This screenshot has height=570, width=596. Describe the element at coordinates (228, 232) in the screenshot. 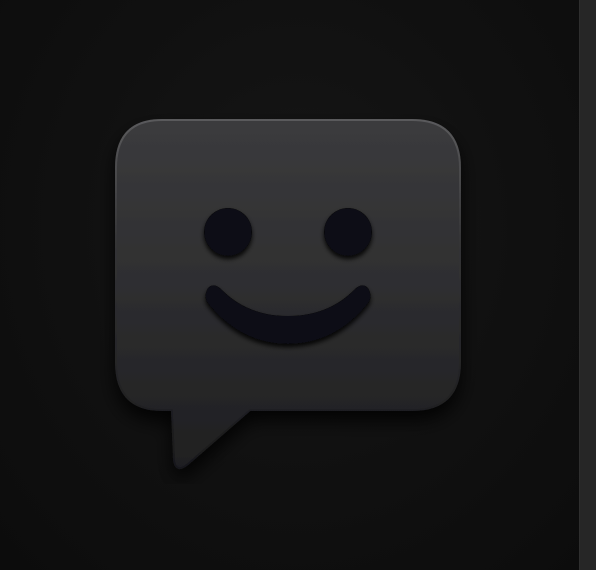

I see `left-eye` at that location.